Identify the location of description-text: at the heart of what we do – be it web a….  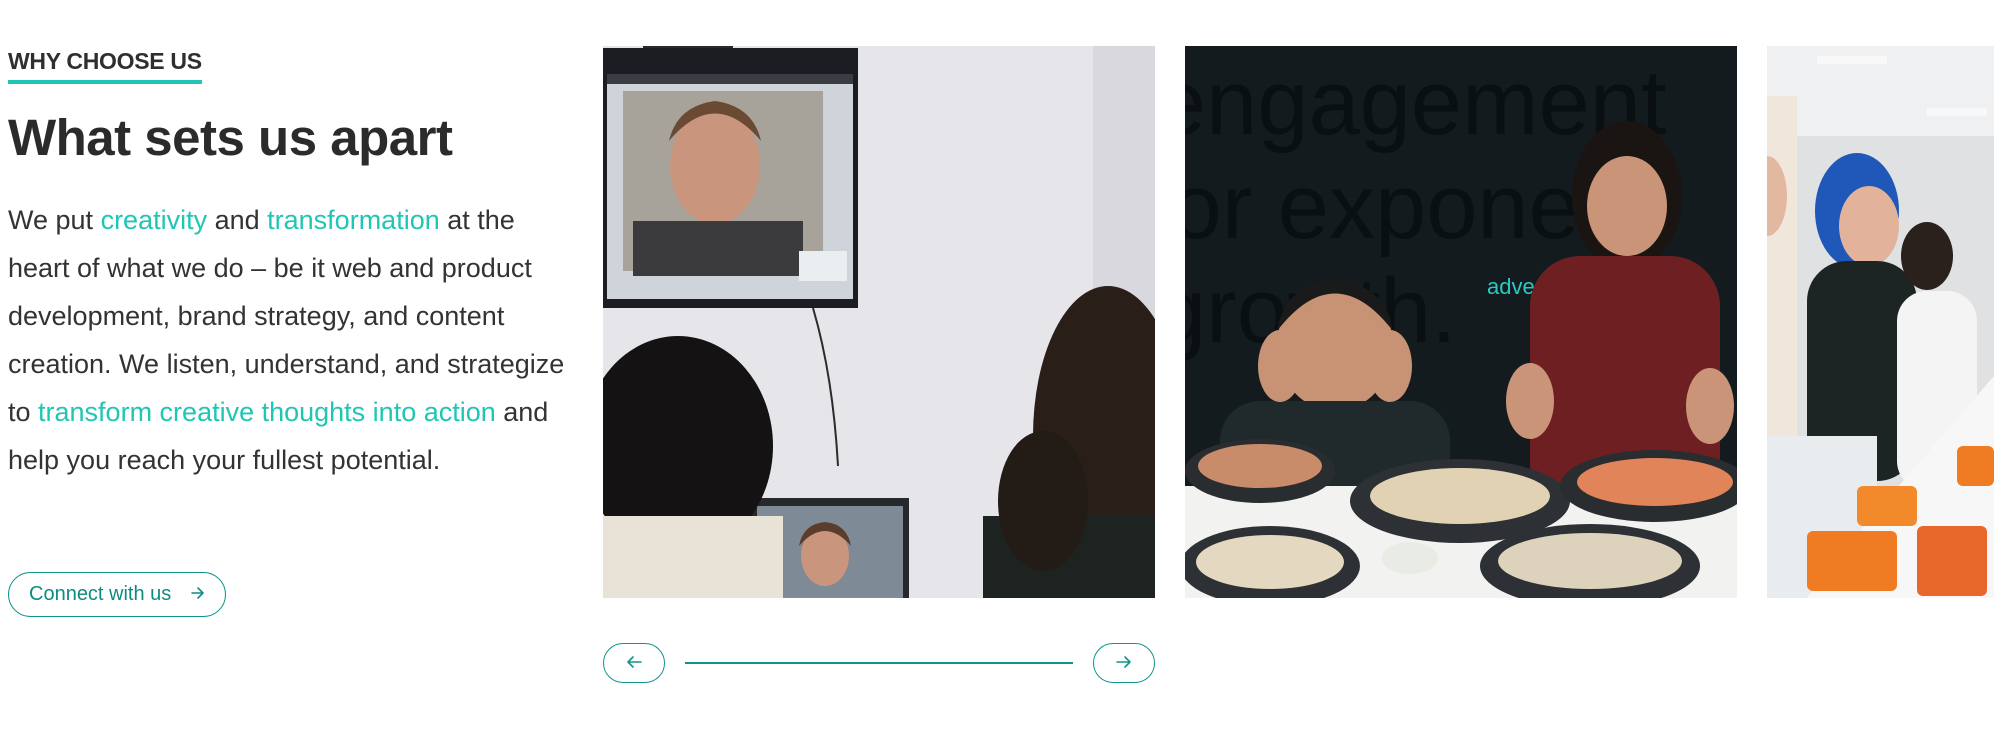
(286, 316).